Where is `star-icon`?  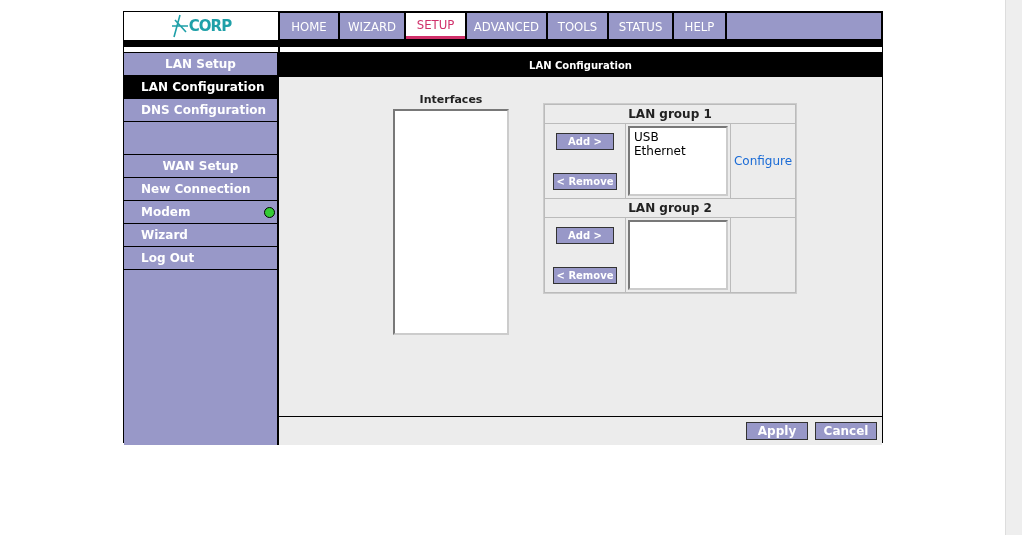 star-icon is located at coordinates (179, 26).